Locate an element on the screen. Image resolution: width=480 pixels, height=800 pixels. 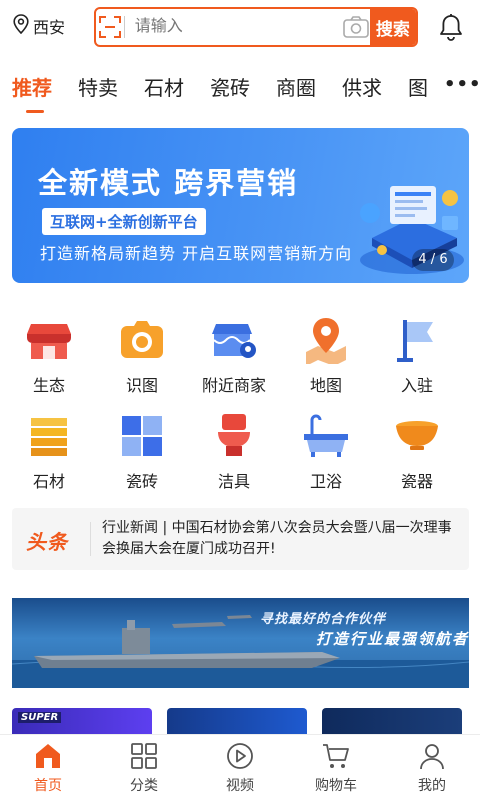
nav-video: 视频 is located at coordinates (240, 768).